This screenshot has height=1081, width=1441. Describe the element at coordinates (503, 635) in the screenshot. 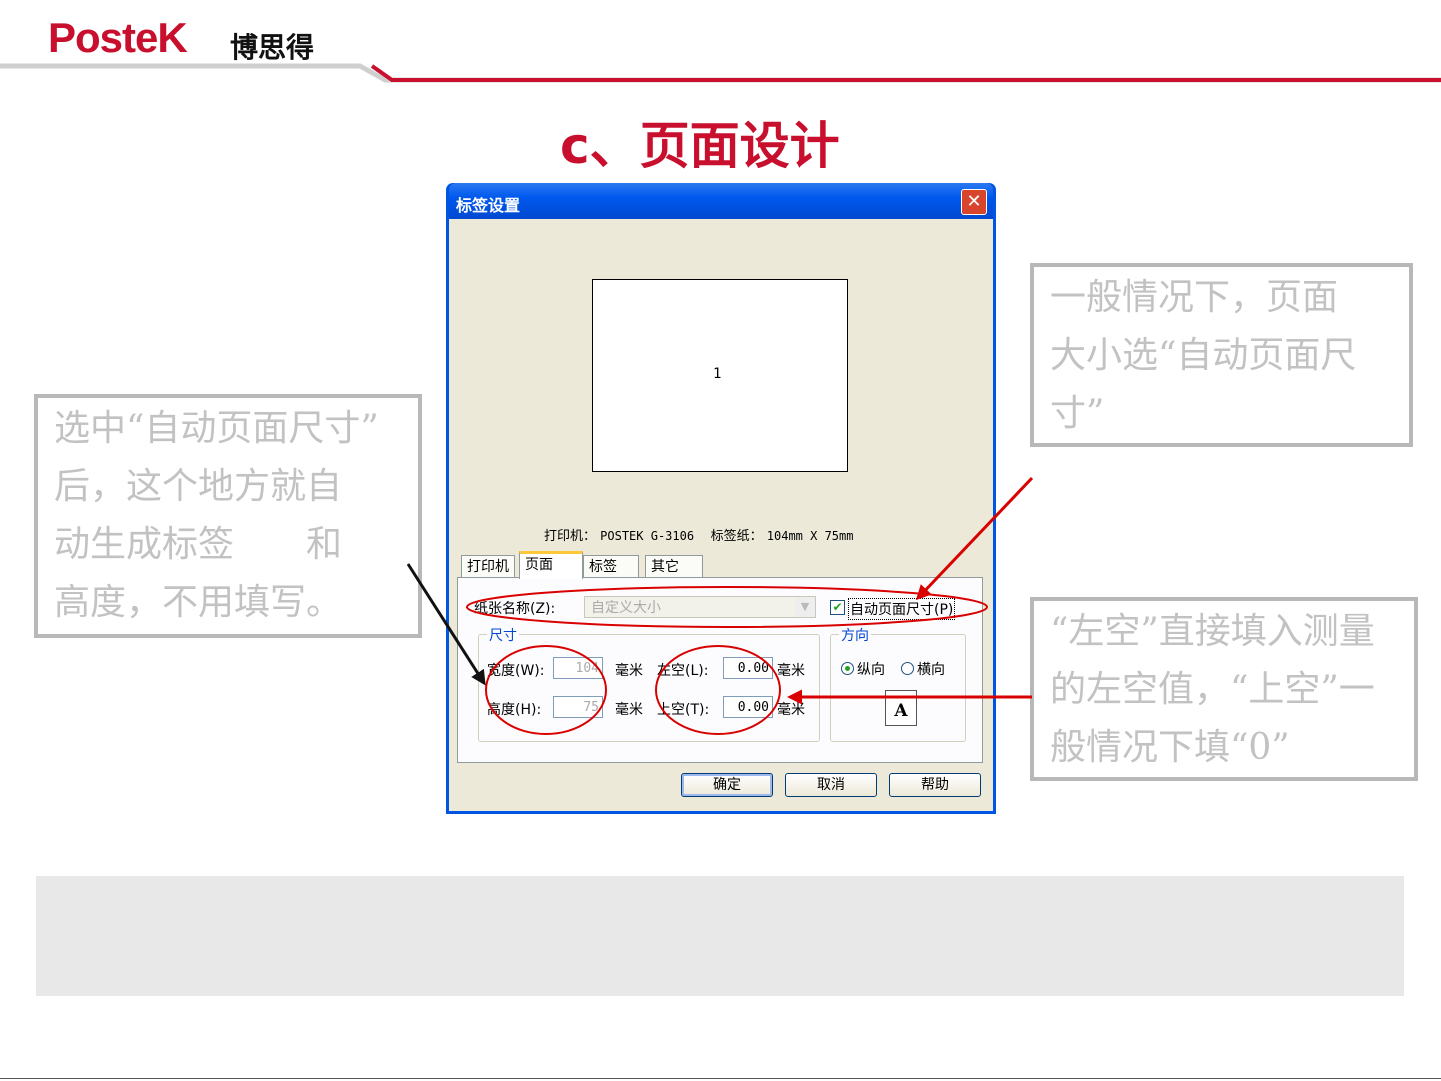

I see `size-group-title: 尺寸` at that location.